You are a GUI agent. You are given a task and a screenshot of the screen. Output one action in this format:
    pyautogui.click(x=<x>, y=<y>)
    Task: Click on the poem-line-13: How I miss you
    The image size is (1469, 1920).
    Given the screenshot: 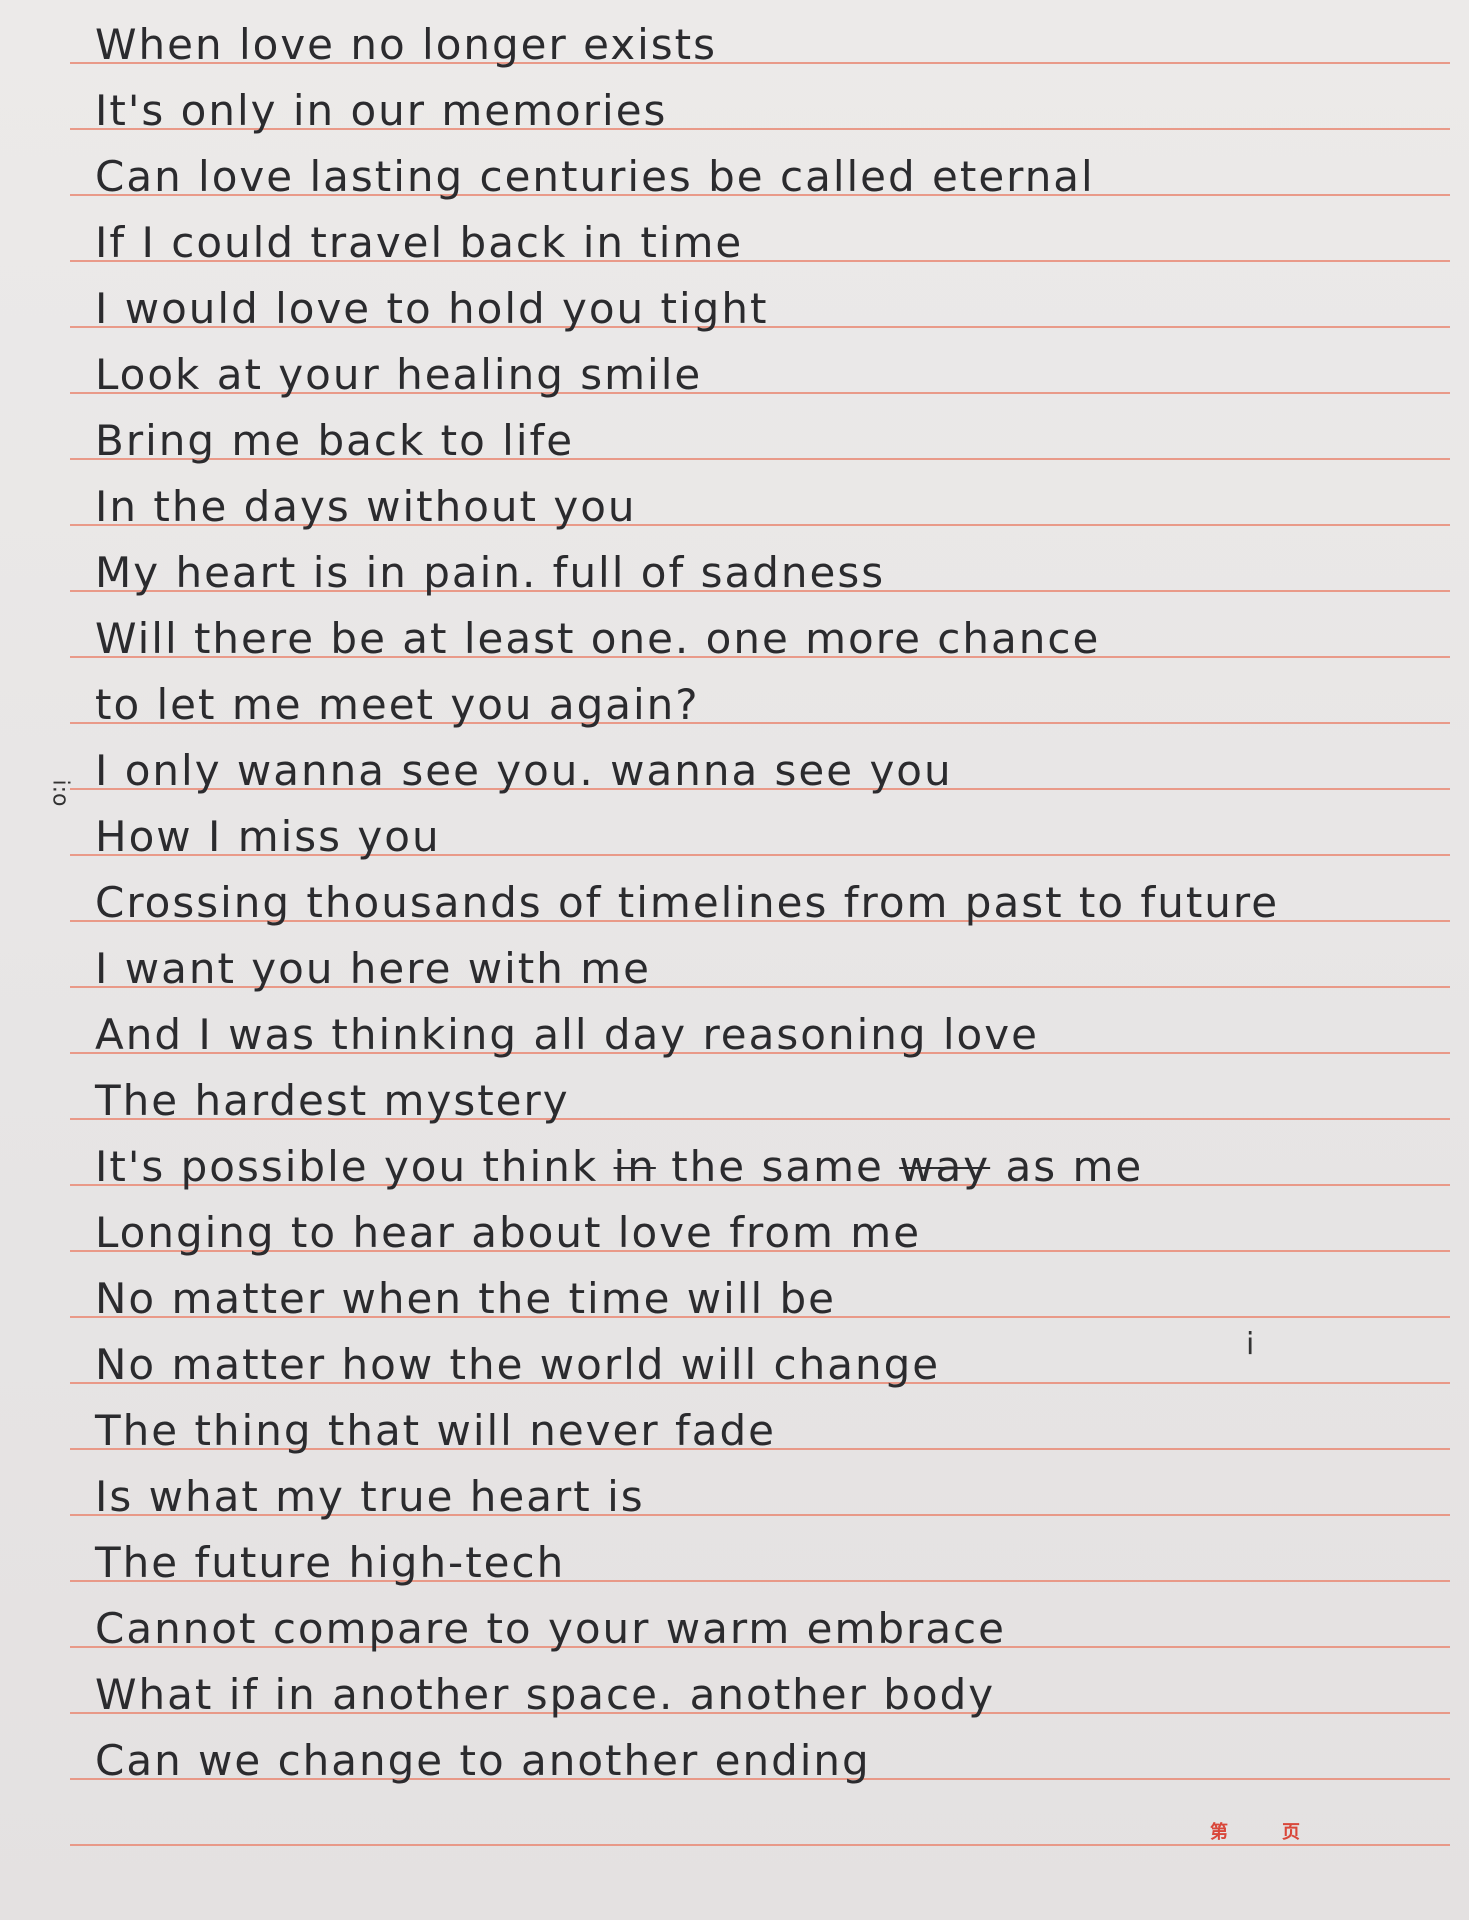 What is the action you would take?
    pyautogui.click(x=268, y=836)
    